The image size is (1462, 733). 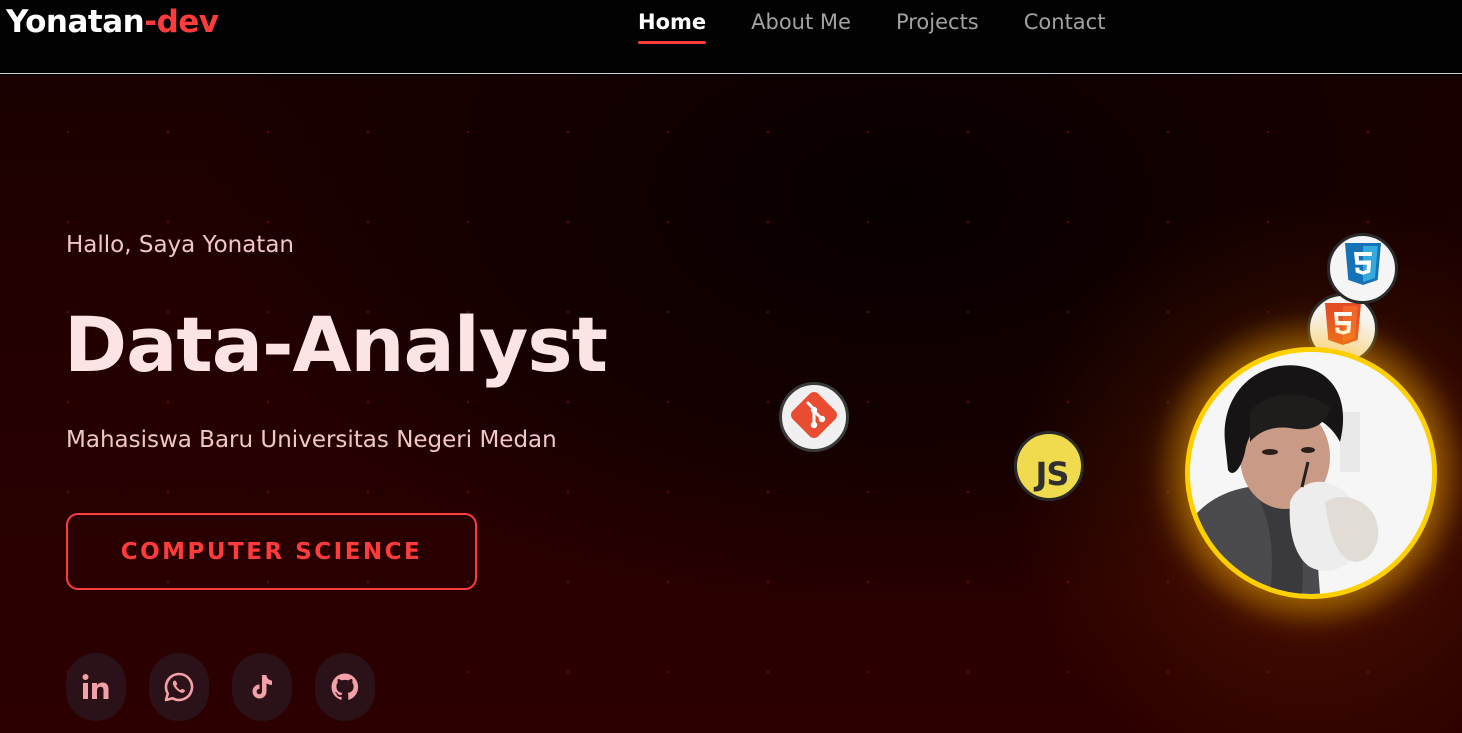 I want to click on nav-link-about-me: About Me, so click(x=801, y=25).